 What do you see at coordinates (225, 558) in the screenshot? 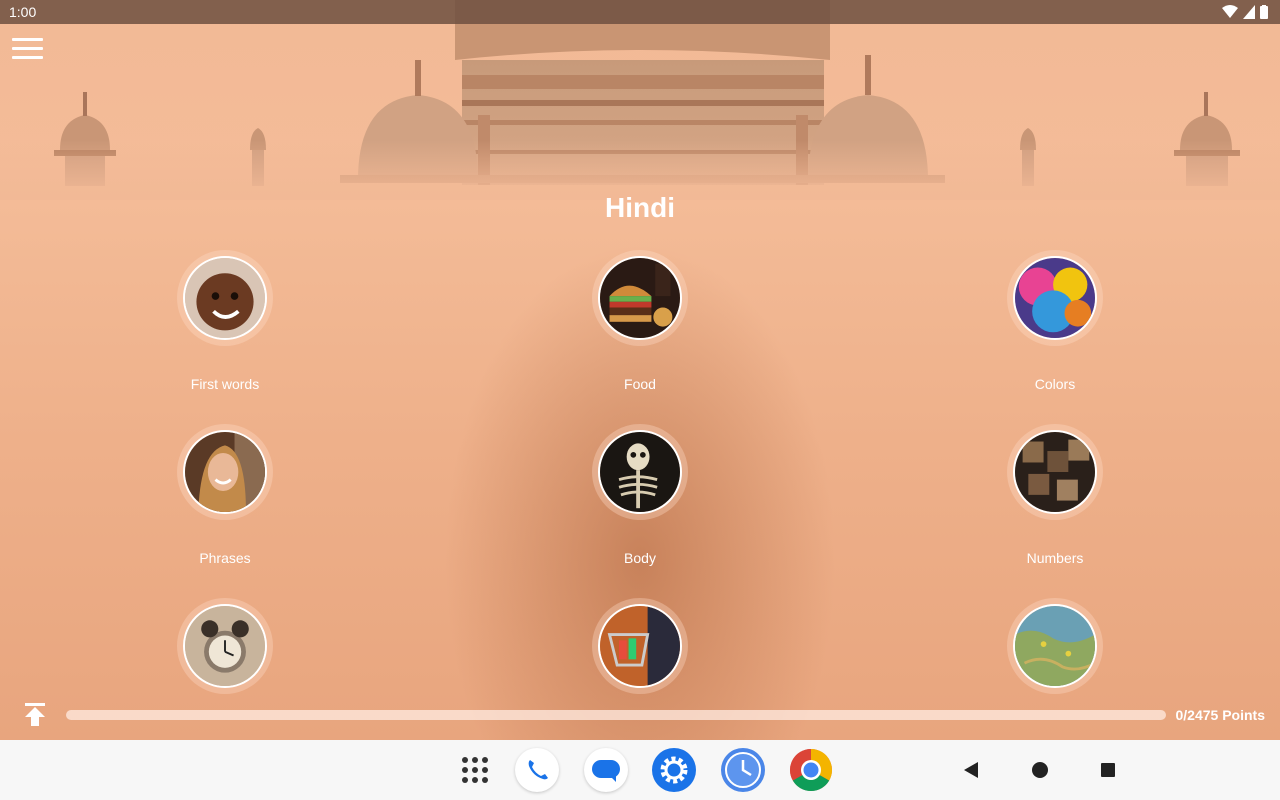
I see `category-label: Phrases` at bounding box center [225, 558].